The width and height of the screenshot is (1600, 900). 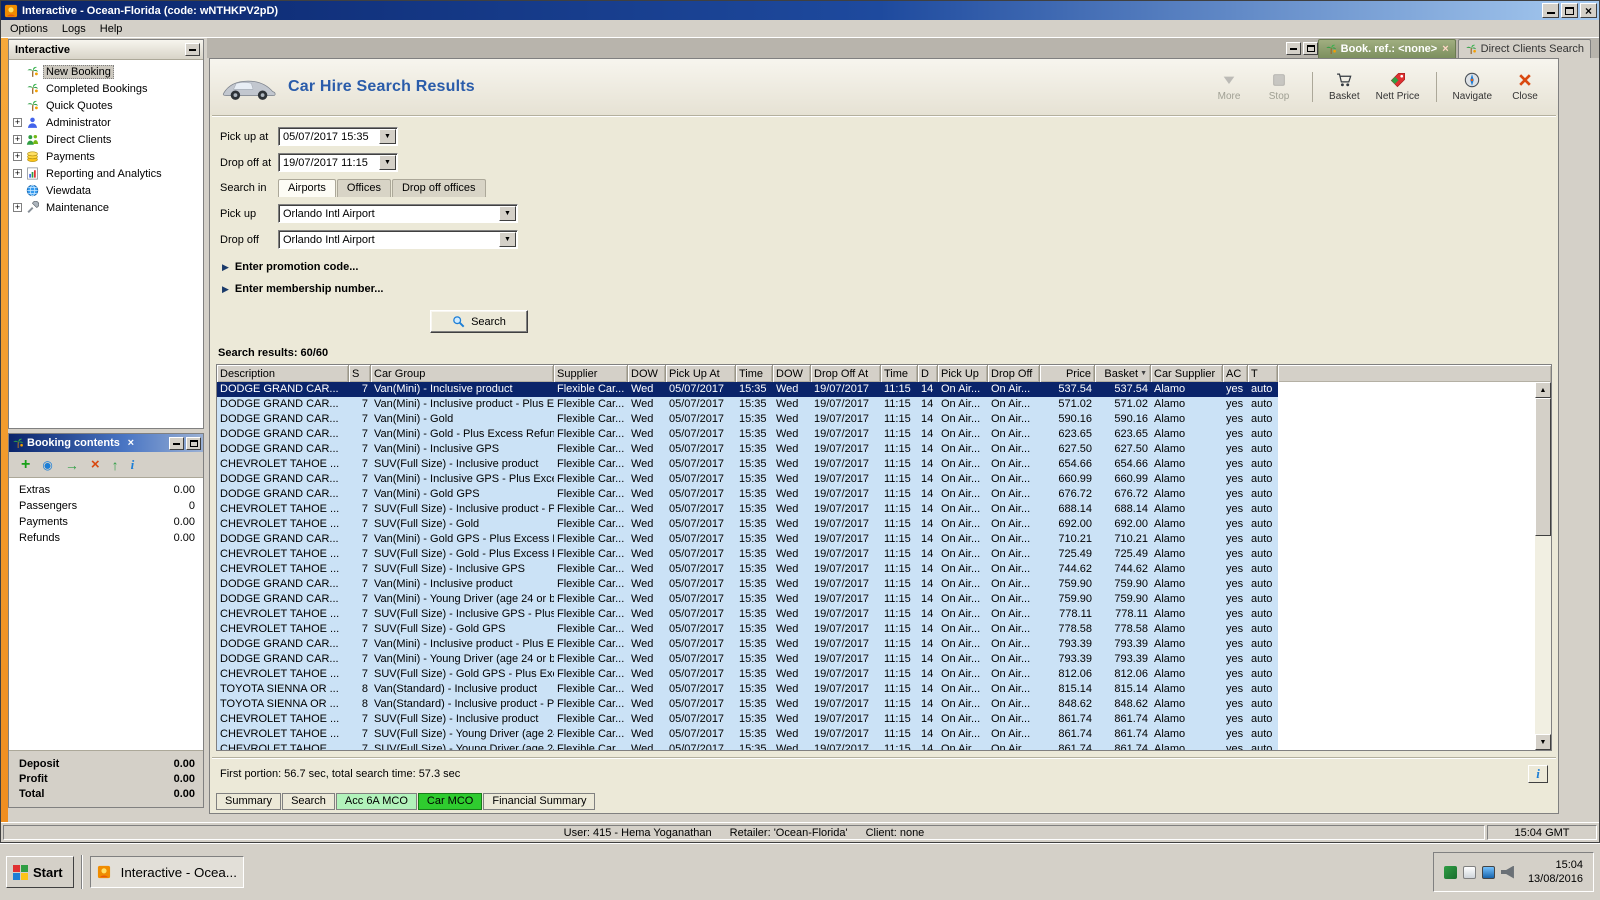 What do you see at coordinates (133, 464) in the screenshot?
I see `info-icon: i` at bounding box center [133, 464].